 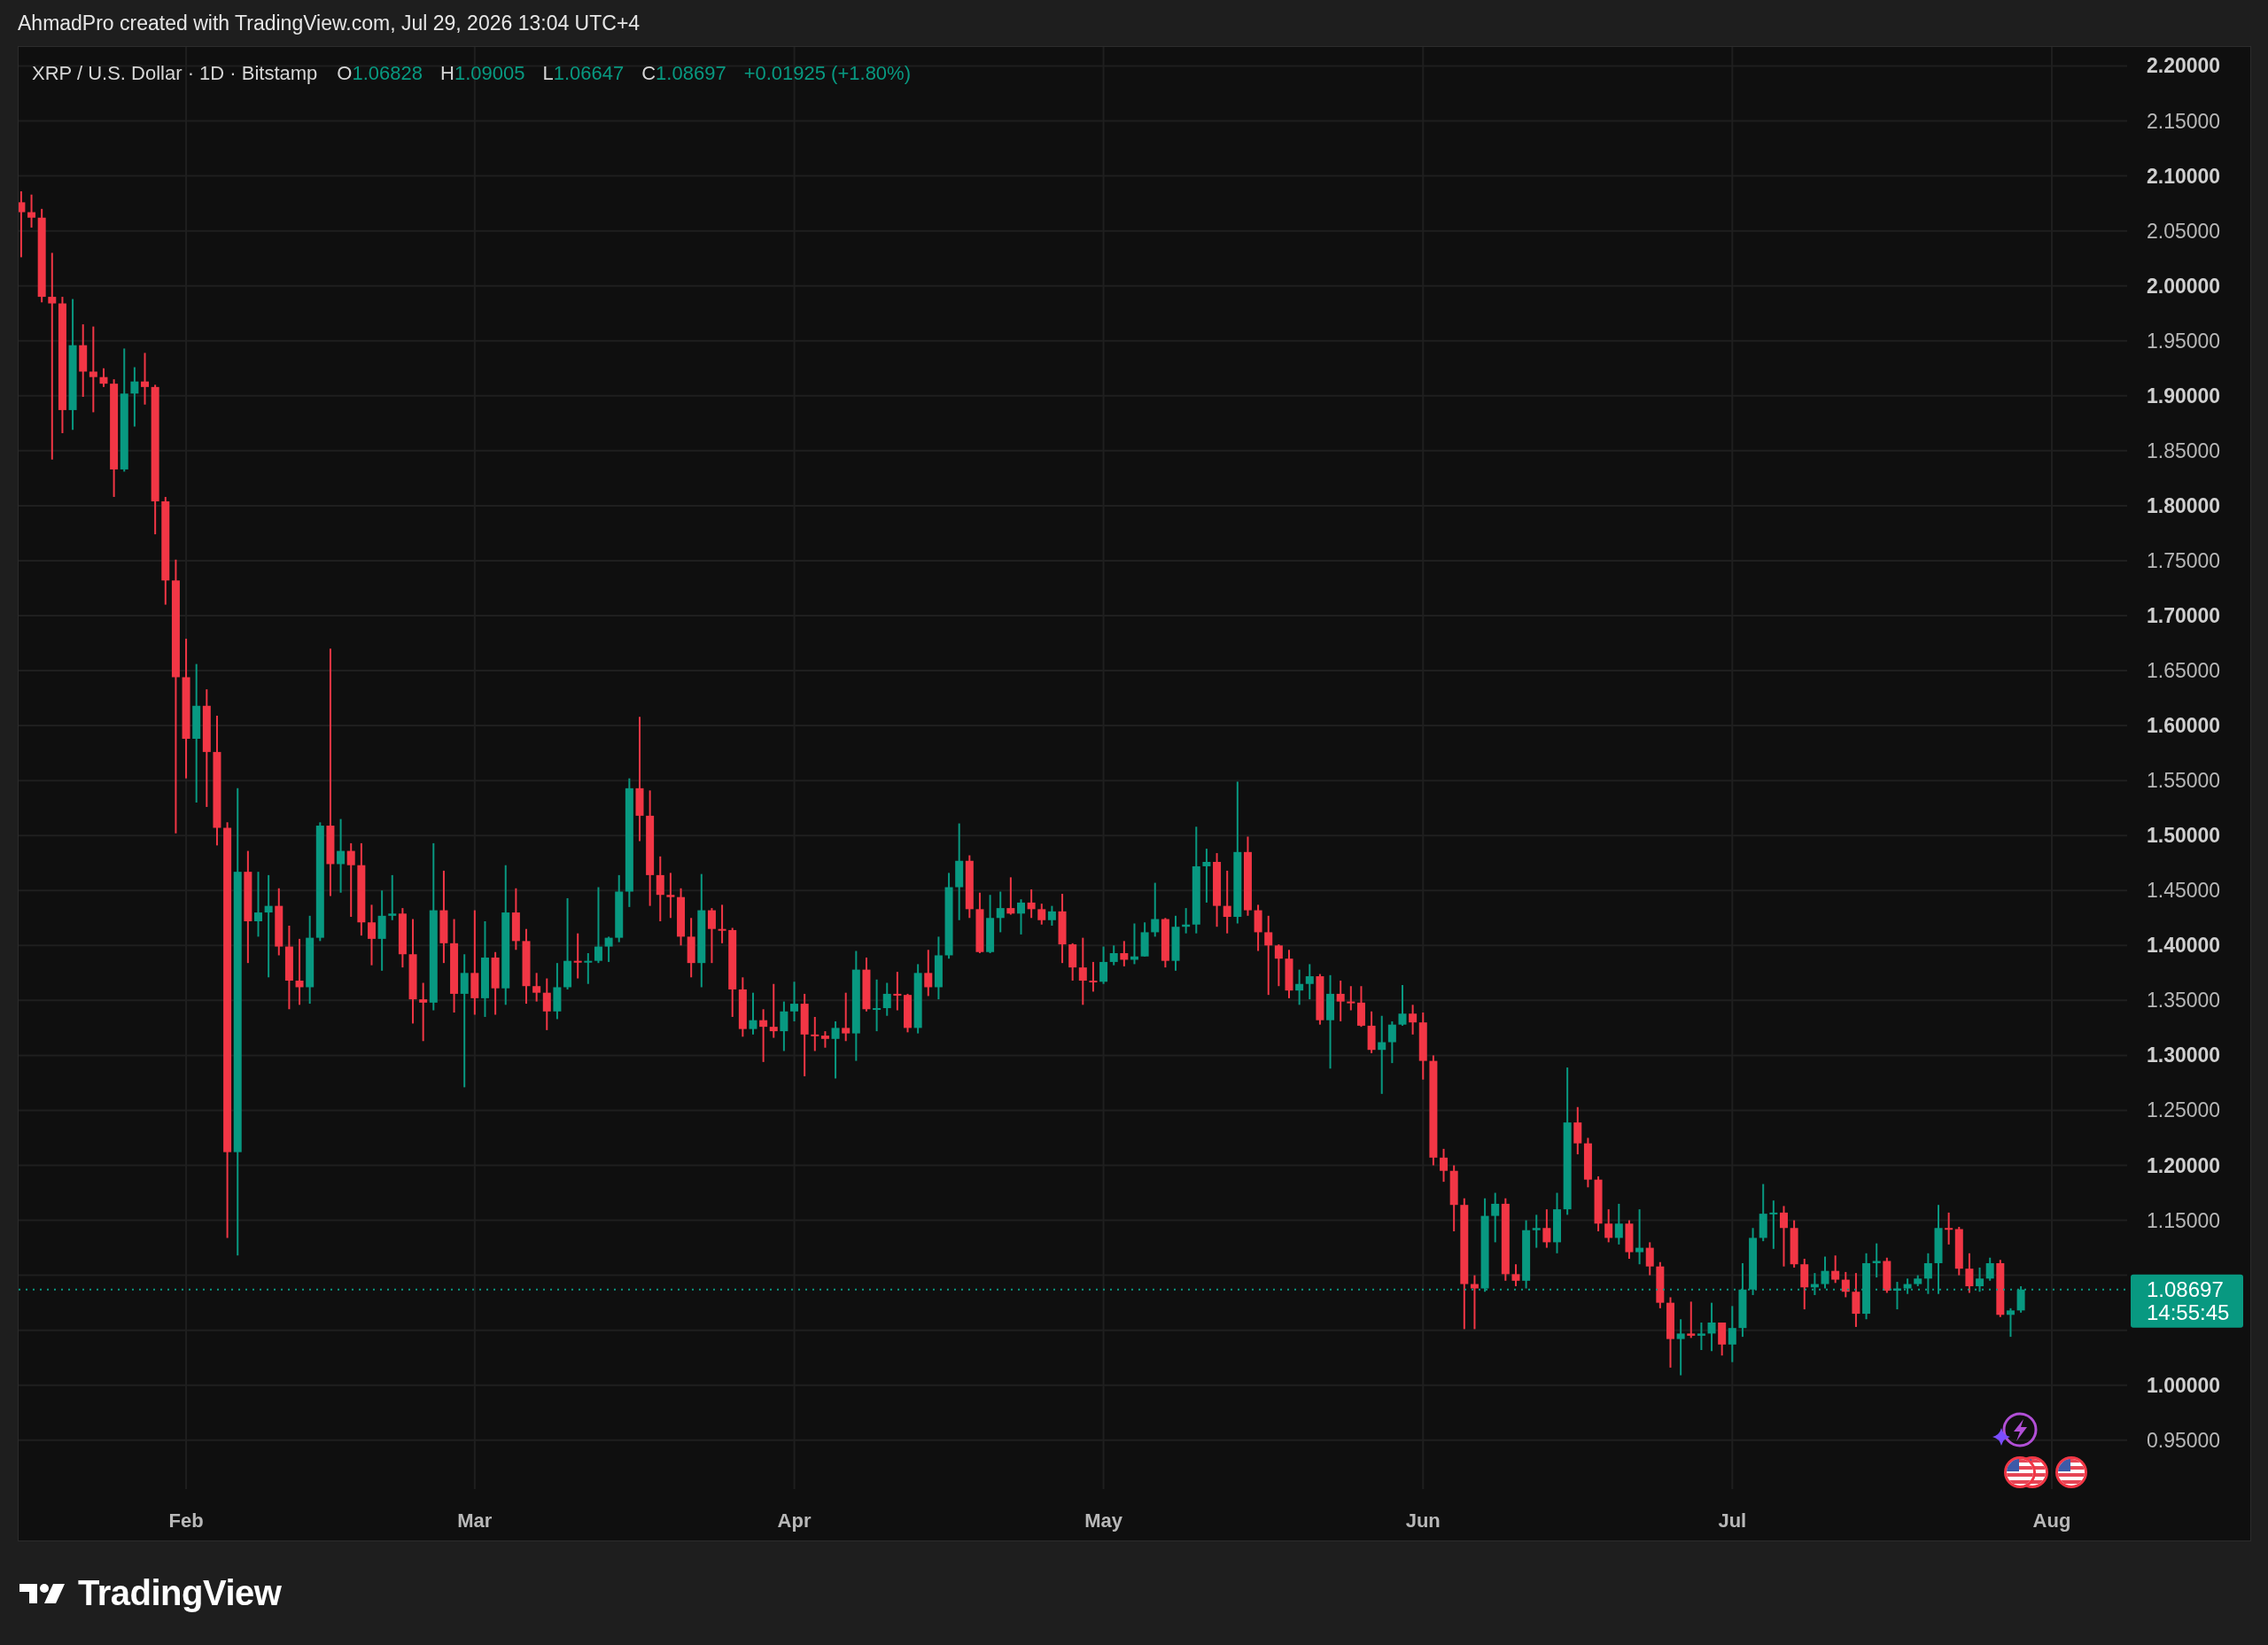 What do you see at coordinates (2184, 1110) in the screenshot?
I see `price-label: 1.25000` at bounding box center [2184, 1110].